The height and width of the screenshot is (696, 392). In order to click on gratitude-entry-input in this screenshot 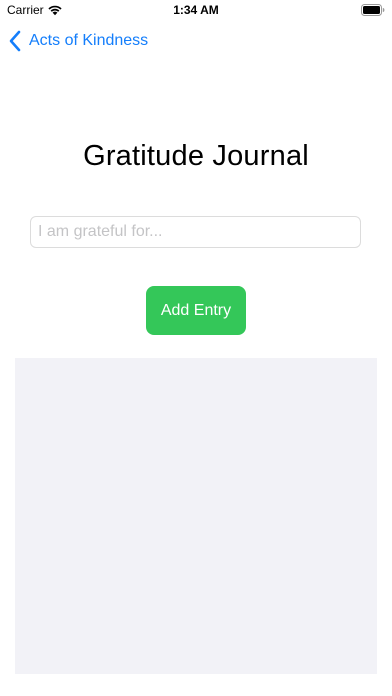, I will do `click(195, 232)`.